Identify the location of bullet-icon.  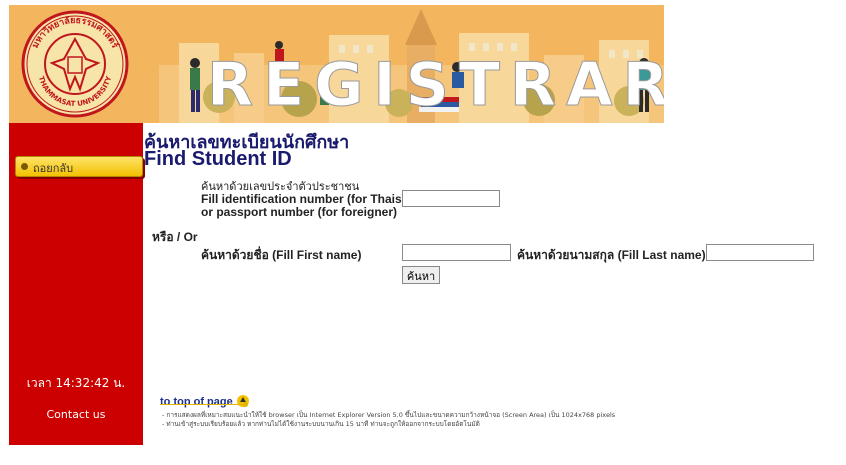
(24, 166).